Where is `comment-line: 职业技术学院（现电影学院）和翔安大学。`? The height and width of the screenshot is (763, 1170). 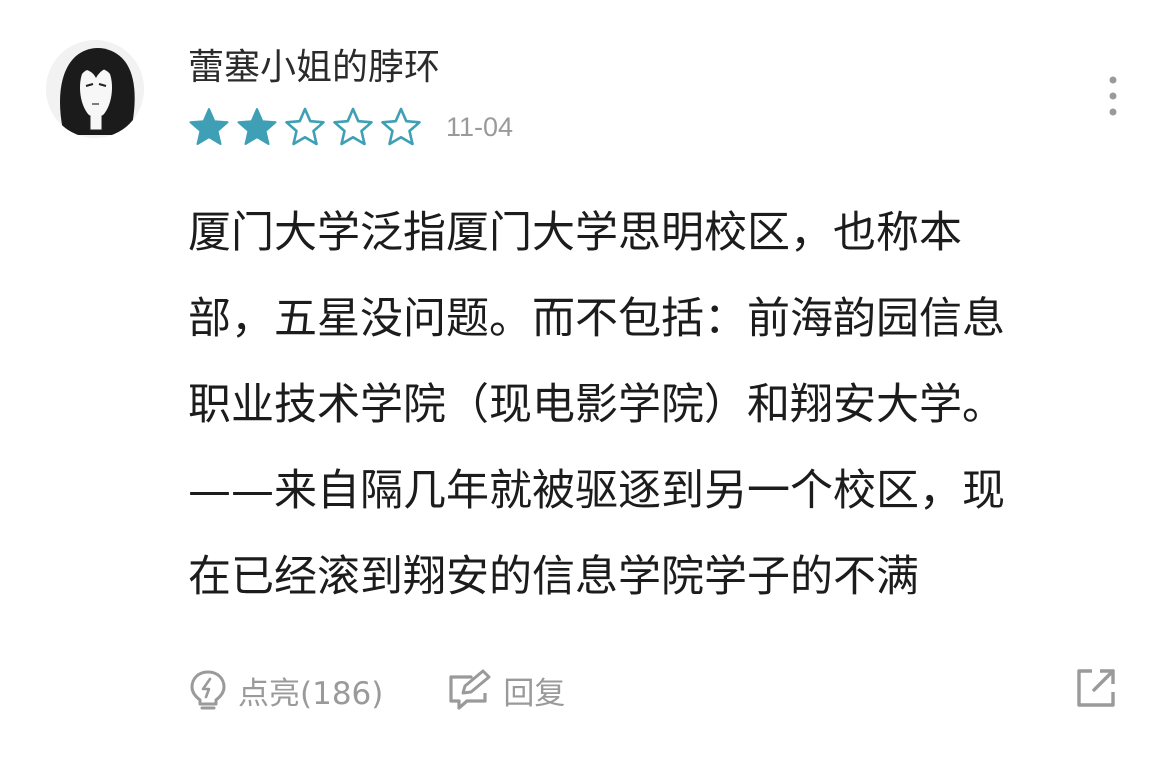 comment-line: 职业技术学院（现电影学院）和翔安大学。 is located at coordinates (596, 405).